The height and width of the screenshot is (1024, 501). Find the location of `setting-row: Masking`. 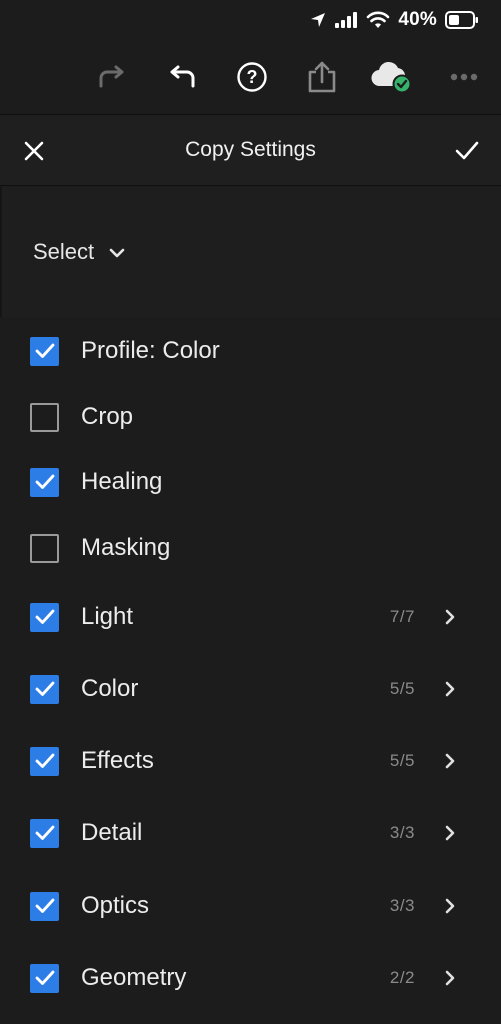

setting-row: Masking is located at coordinates (250, 548).